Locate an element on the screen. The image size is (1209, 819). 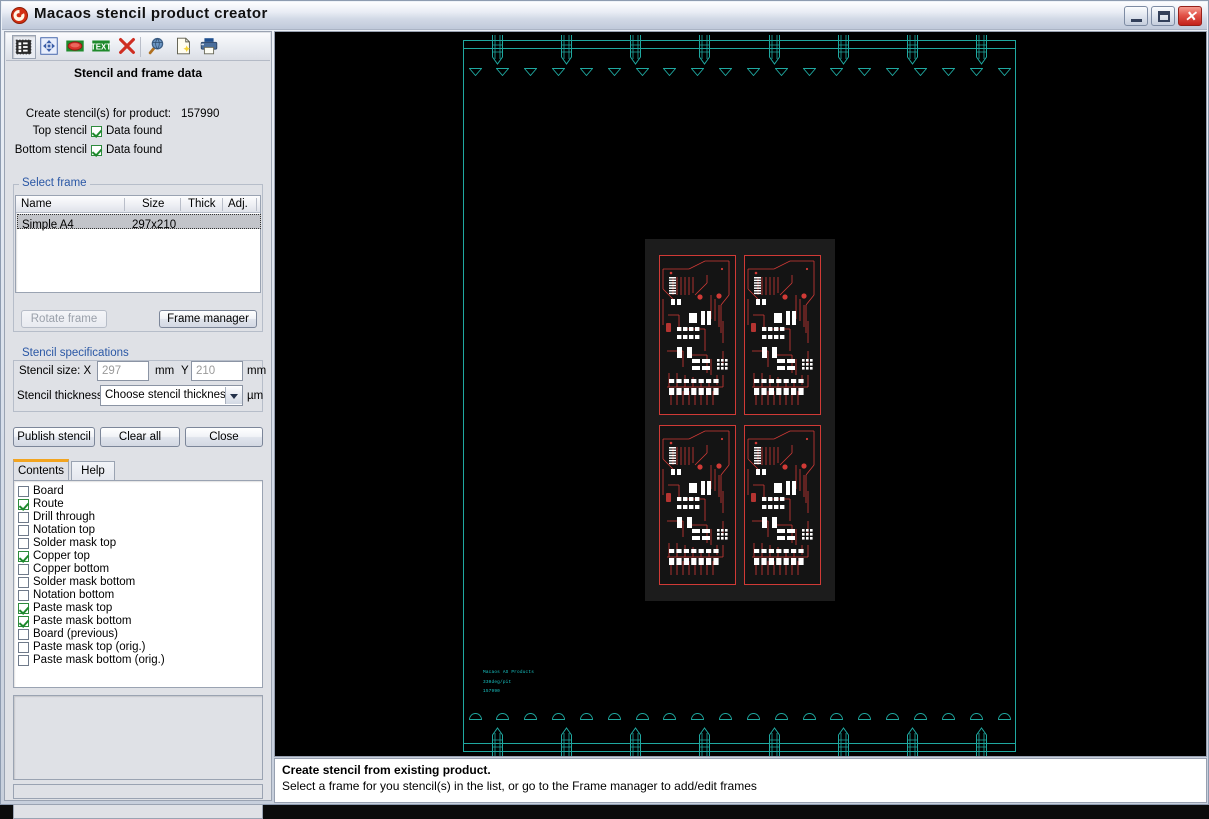
stencil-select-icon is located at coordinates (24, 47).